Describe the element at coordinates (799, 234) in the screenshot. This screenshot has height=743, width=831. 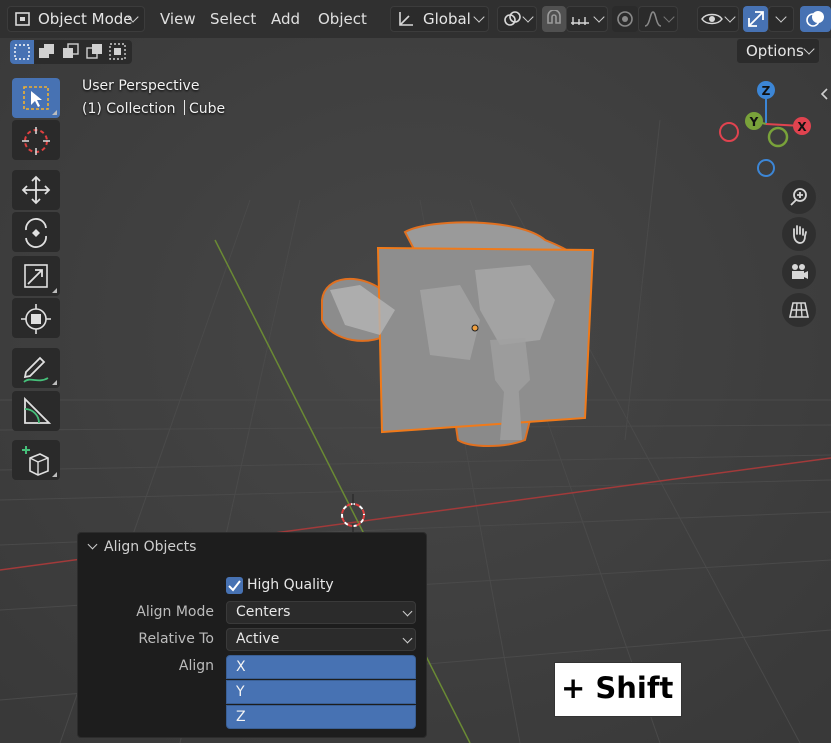
I see `pan-button` at that location.